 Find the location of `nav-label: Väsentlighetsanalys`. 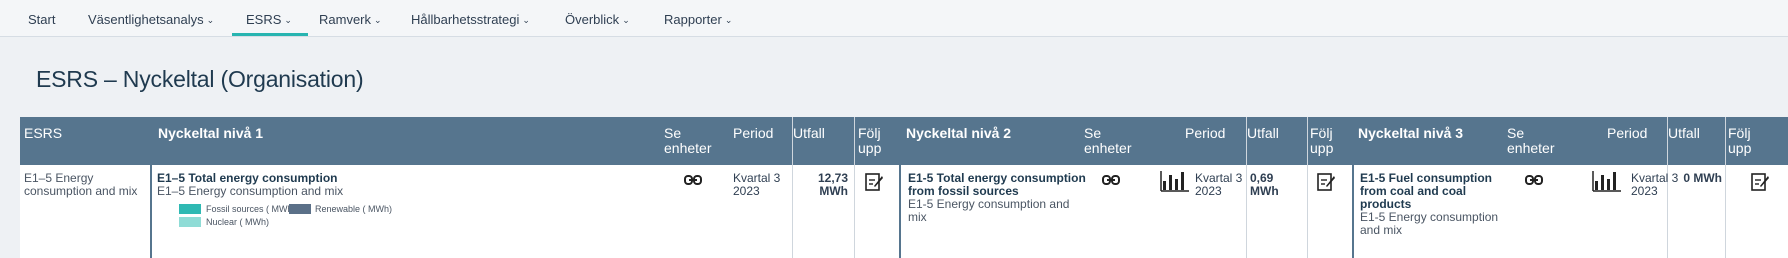

nav-label: Väsentlighetsanalys is located at coordinates (146, 19).